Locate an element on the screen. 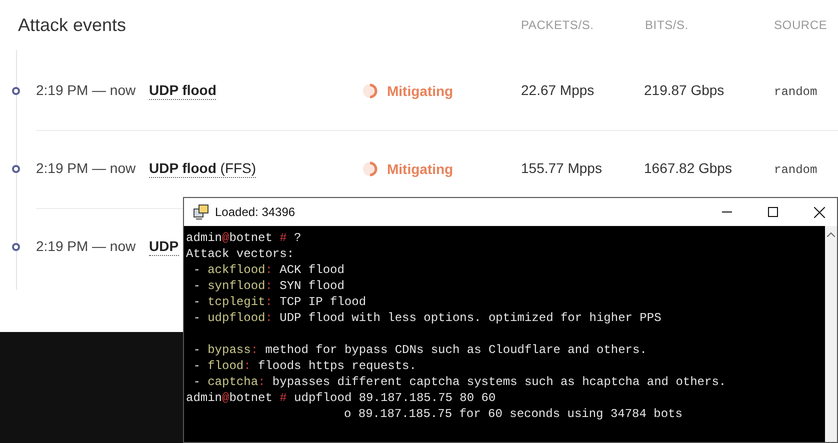 The width and height of the screenshot is (838, 443). table-cell: 22.67 Mpps is located at coordinates (557, 90).